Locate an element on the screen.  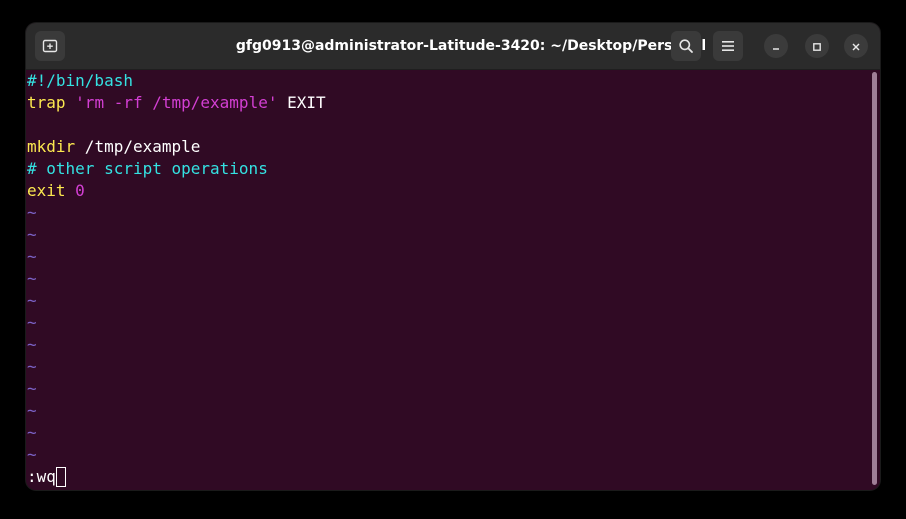
code-token-string: 'rm -rf /tmp/example' is located at coordinates (176, 102).